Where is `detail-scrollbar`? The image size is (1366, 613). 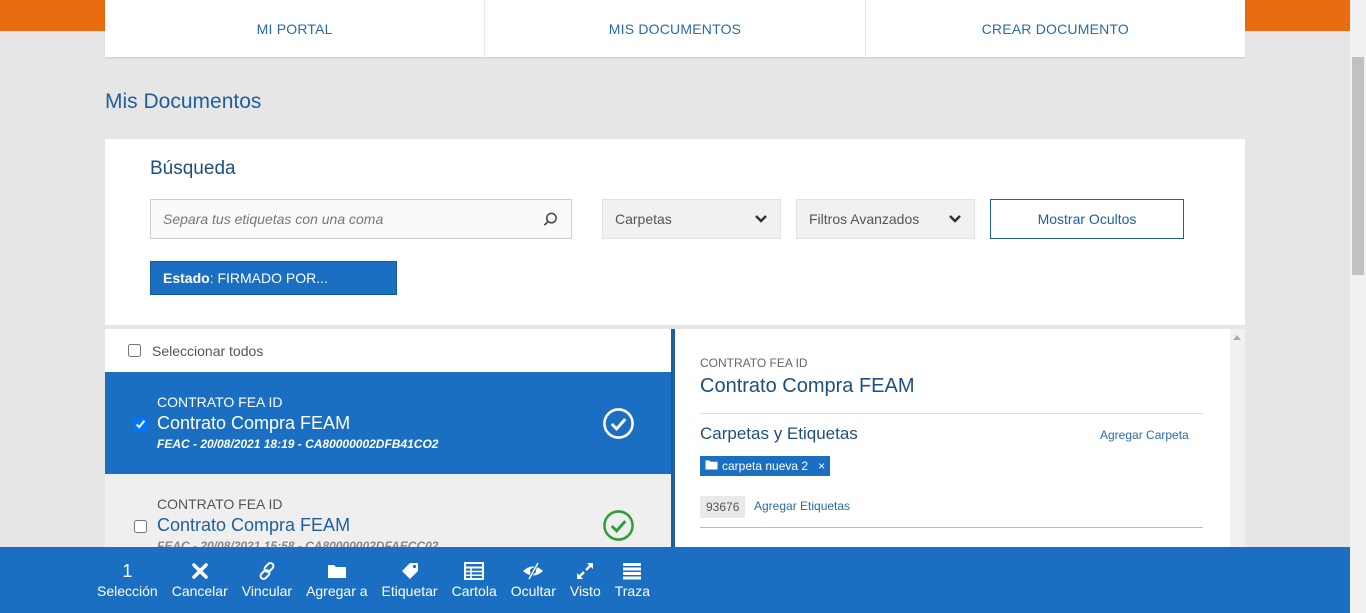 detail-scrollbar is located at coordinates (1237, 438).